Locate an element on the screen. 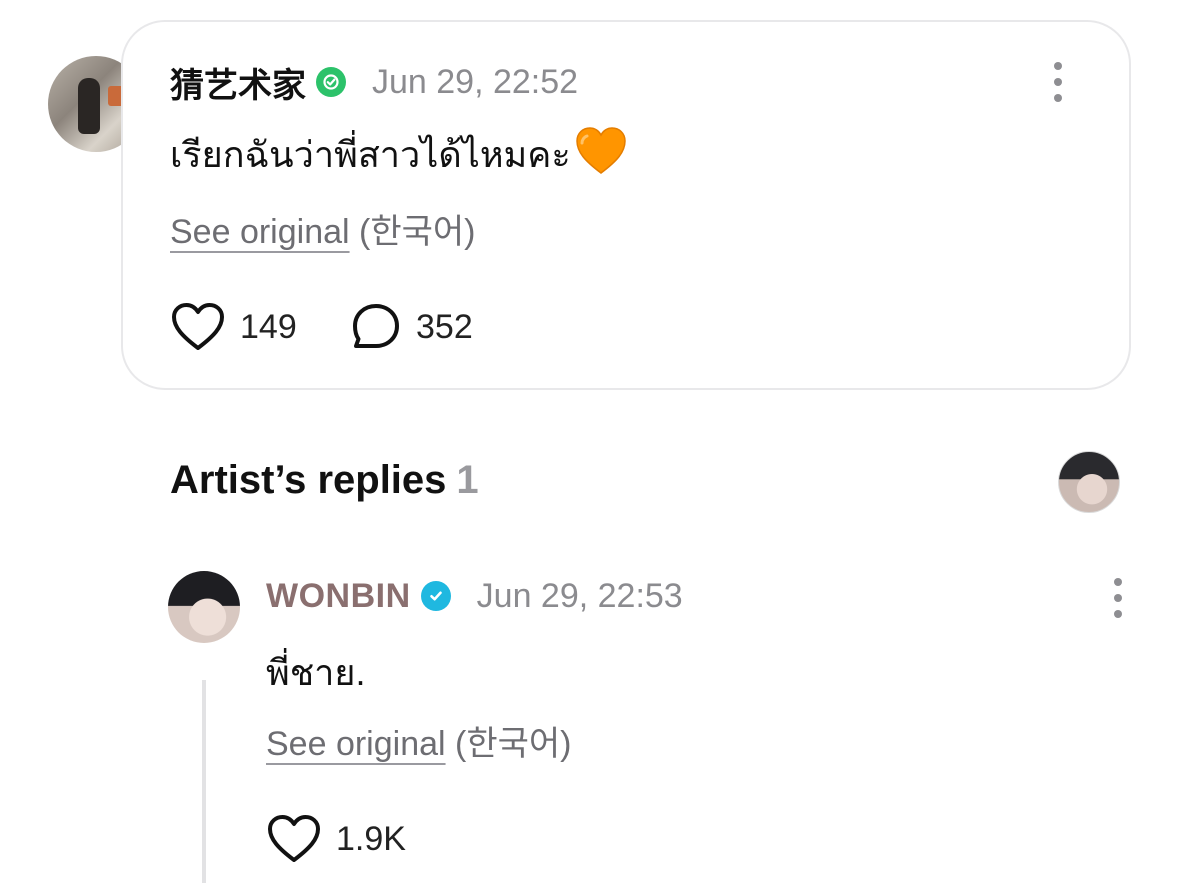  artist-avatar-small is located at coordinates (1089, 482).